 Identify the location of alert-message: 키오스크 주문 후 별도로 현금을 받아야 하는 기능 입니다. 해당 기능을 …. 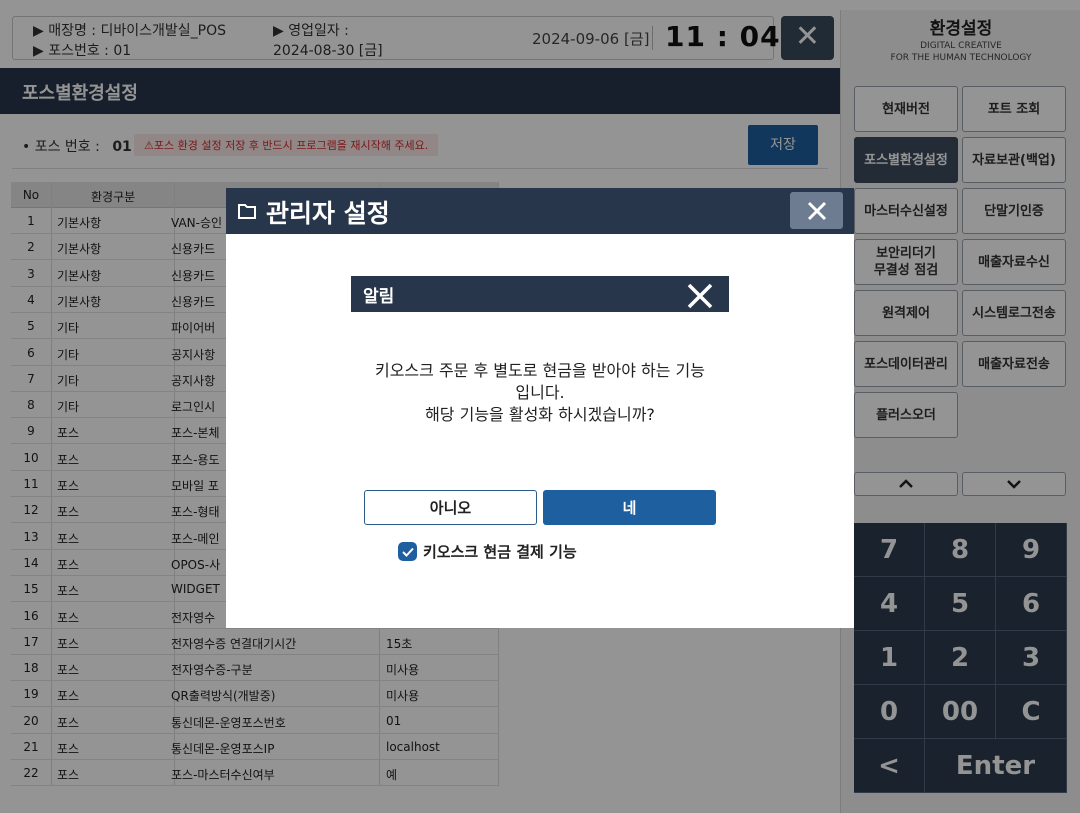
(540, 393).